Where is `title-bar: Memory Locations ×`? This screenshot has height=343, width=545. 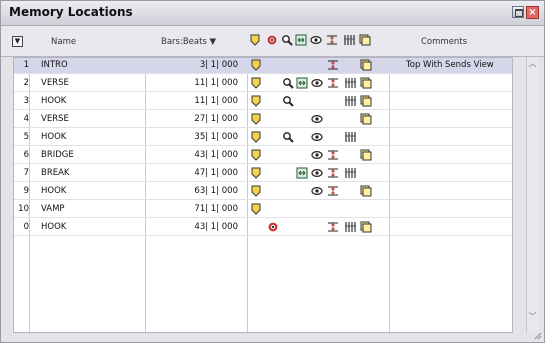
title-bar: Memory Locations × is located at coordinates (272, 13).